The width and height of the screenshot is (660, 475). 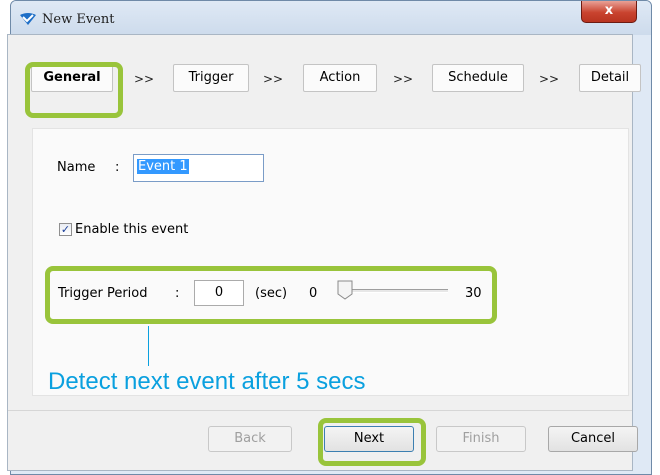 I want to click on callout-line, so click(x=148, y=346).